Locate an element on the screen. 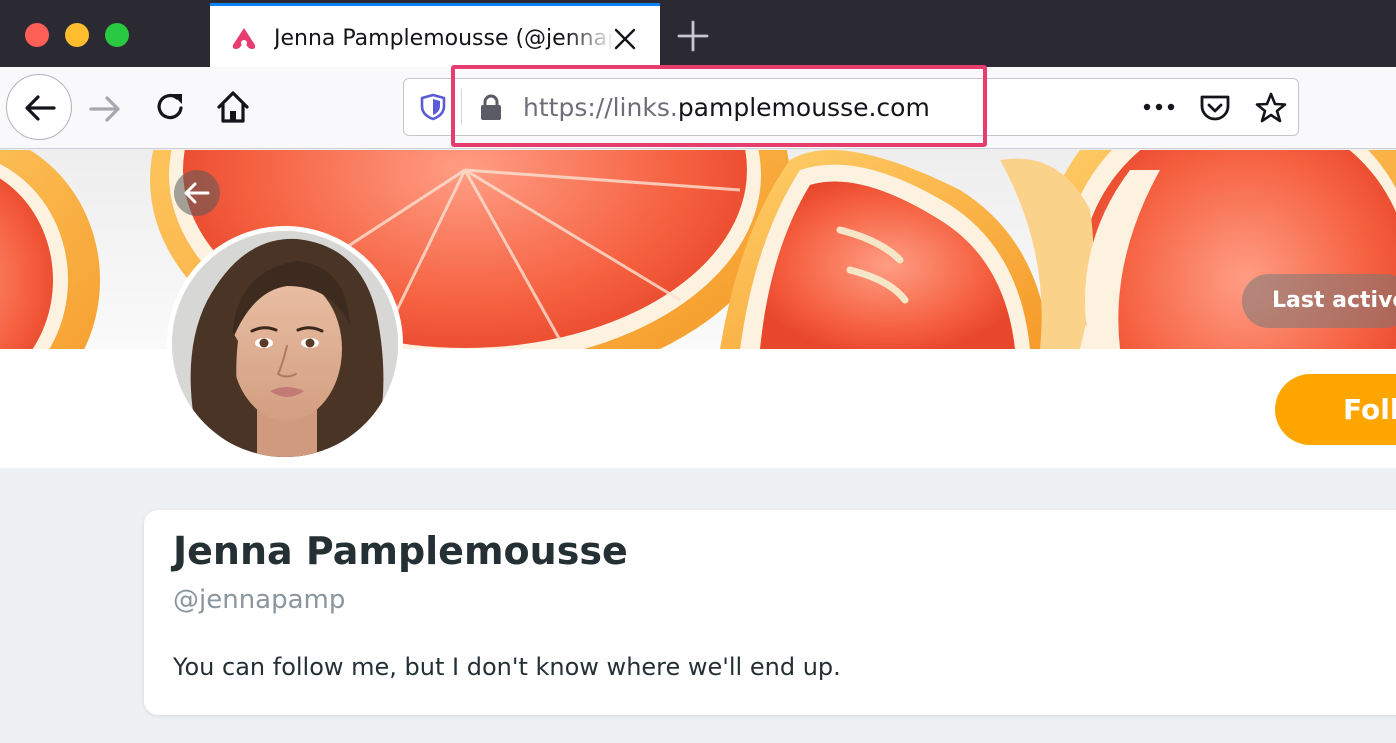  url-bar: https://links.pamplemousse.com is located at coordinates (851, 107).